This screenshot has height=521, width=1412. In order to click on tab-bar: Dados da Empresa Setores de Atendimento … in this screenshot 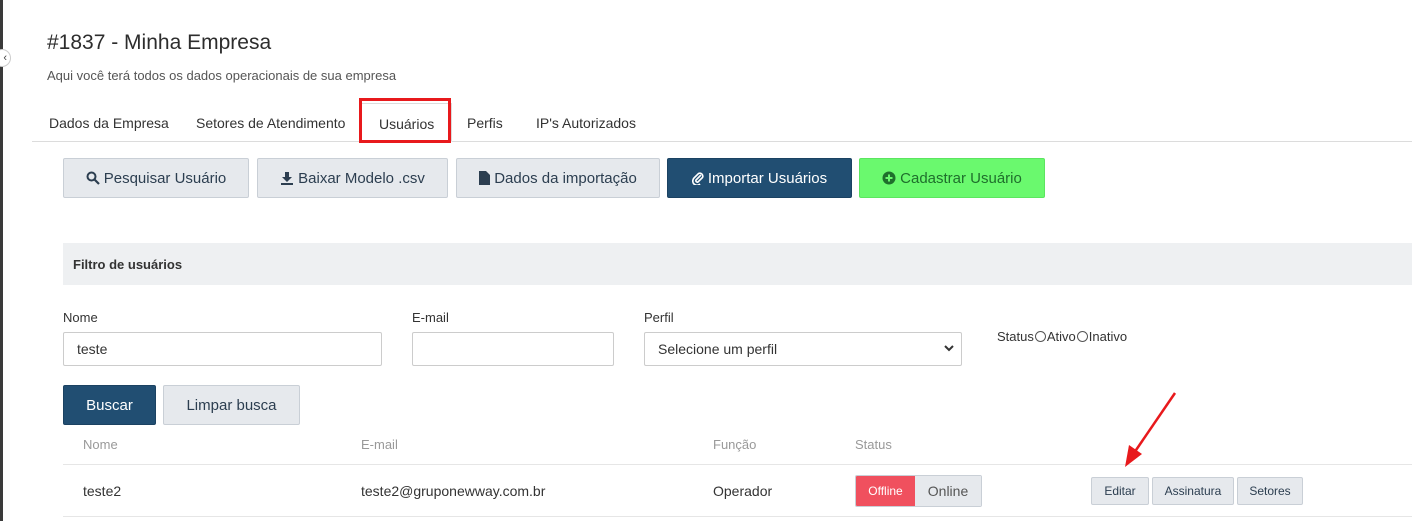, I will do `click(722, 122)`.